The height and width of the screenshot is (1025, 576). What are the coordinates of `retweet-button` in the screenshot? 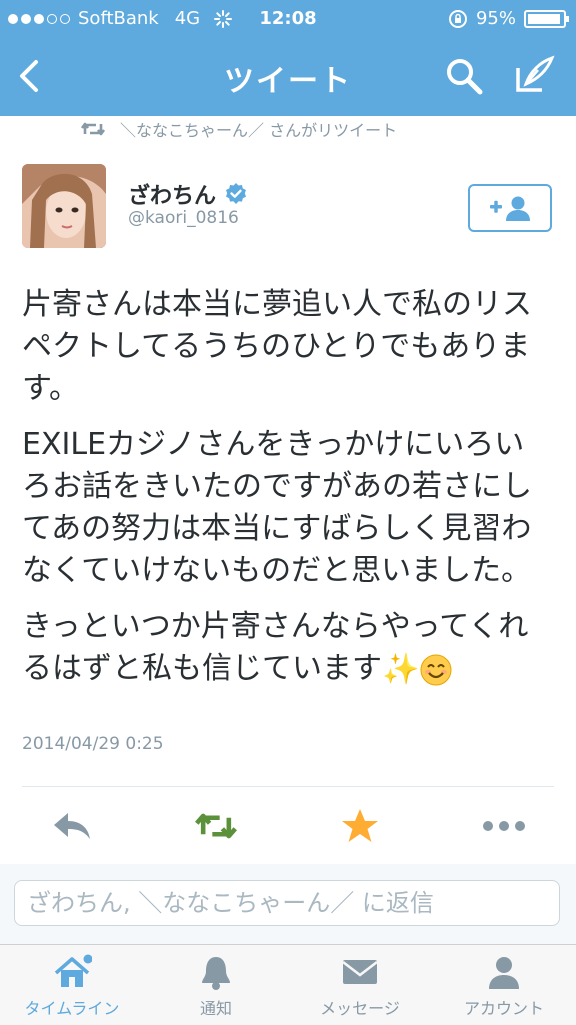 It's located at (216, 826).